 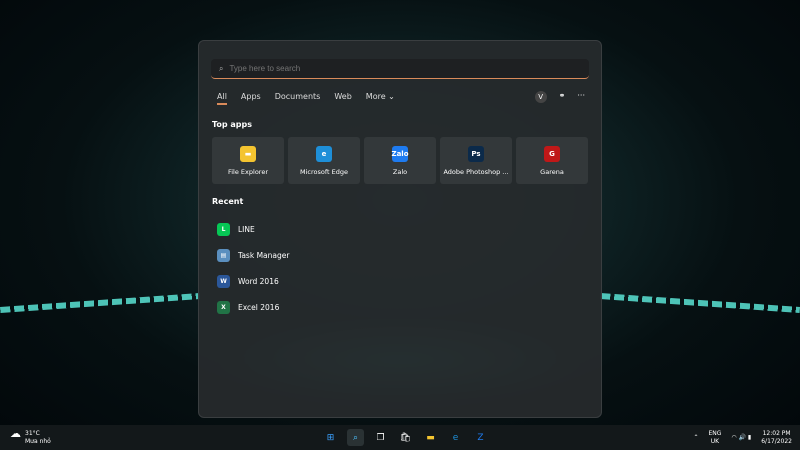 What do you see at coordinates (223, 281) in the screenshot?
I see `app-icon: W` at bounding box center [223, 281].